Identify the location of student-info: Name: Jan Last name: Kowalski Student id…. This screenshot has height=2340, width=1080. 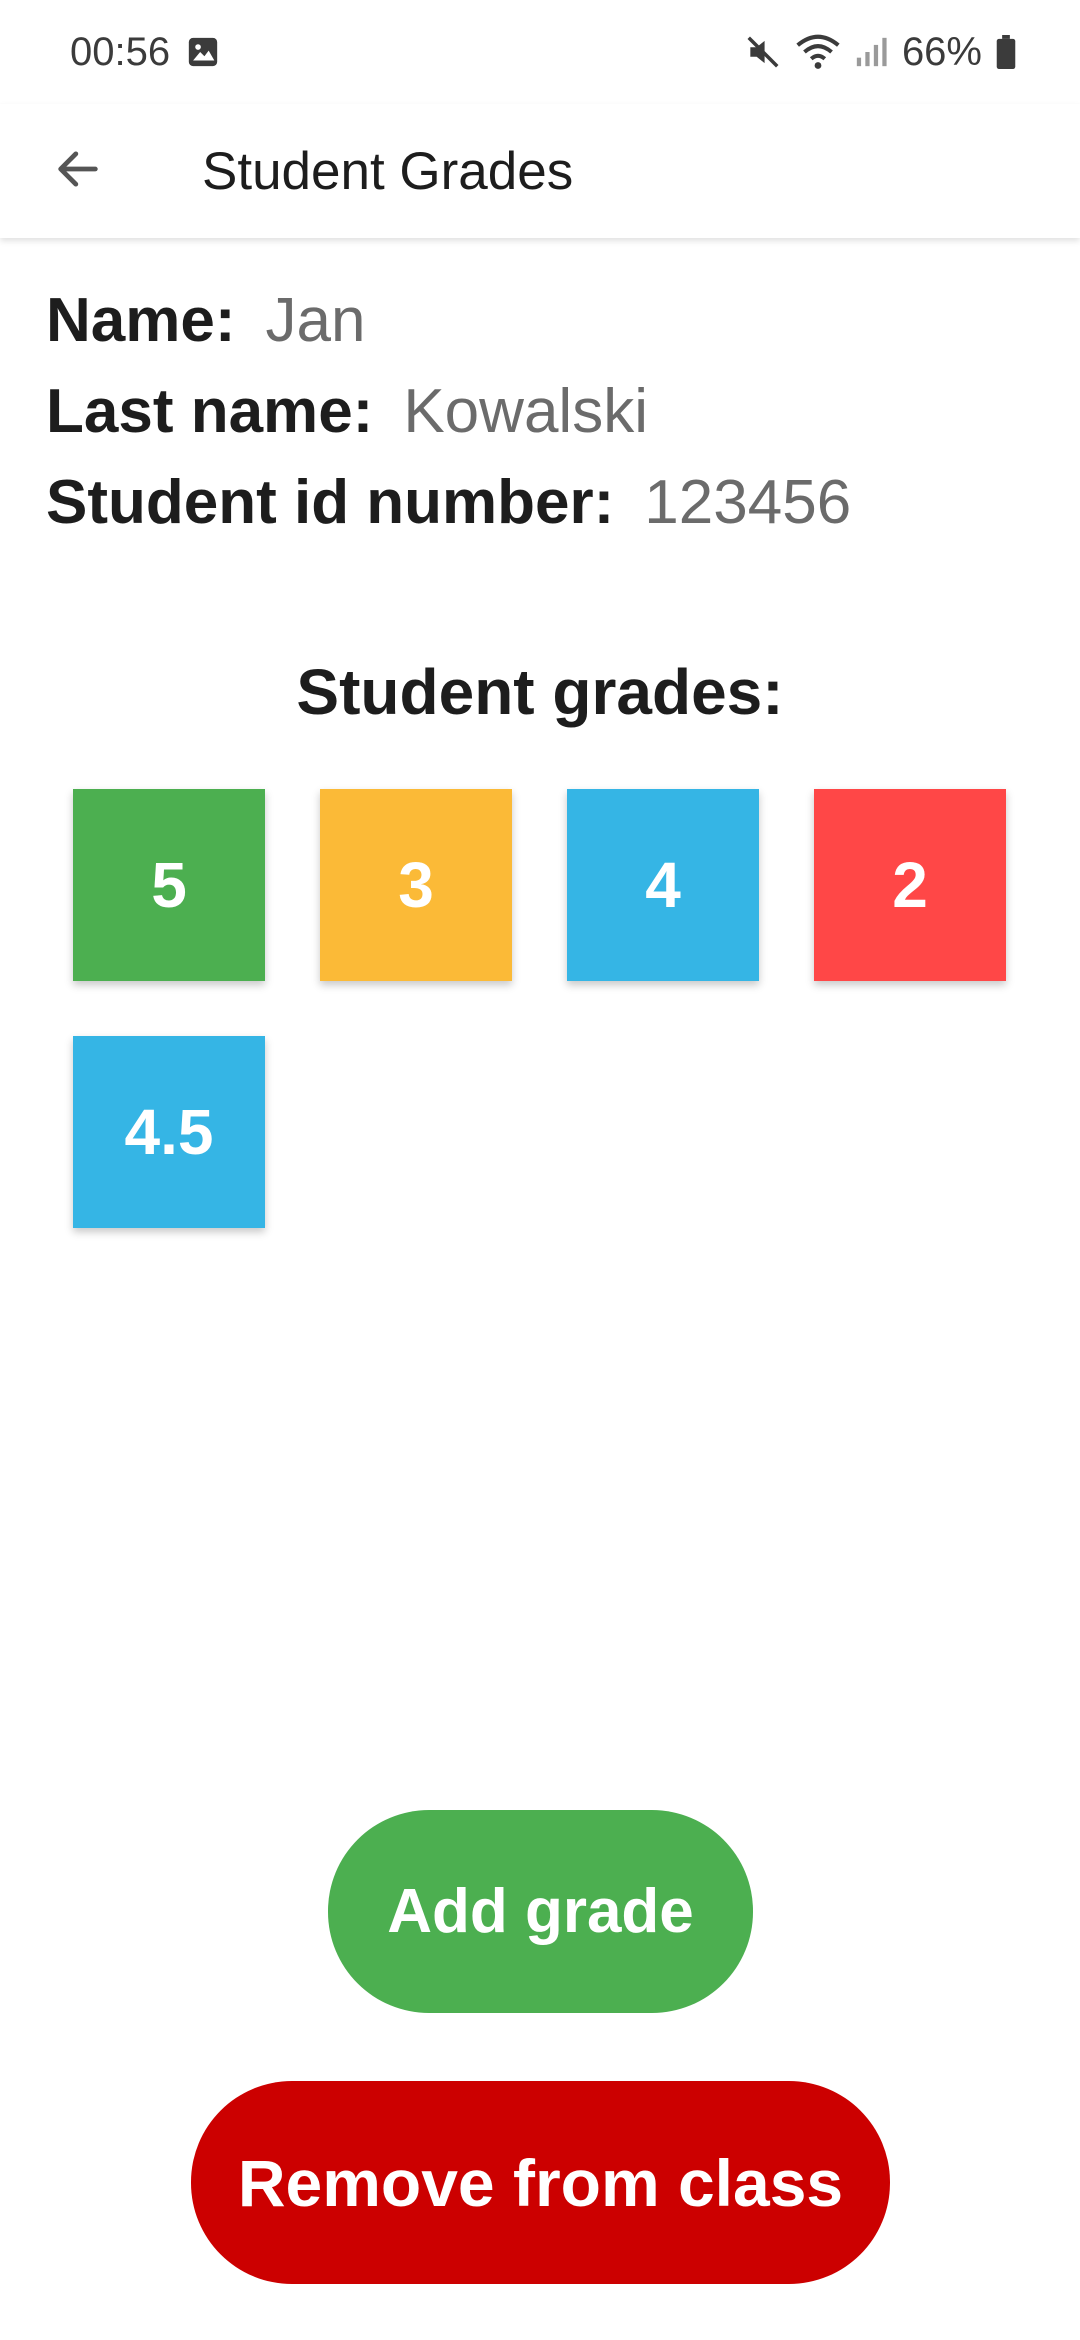
(546, 421).